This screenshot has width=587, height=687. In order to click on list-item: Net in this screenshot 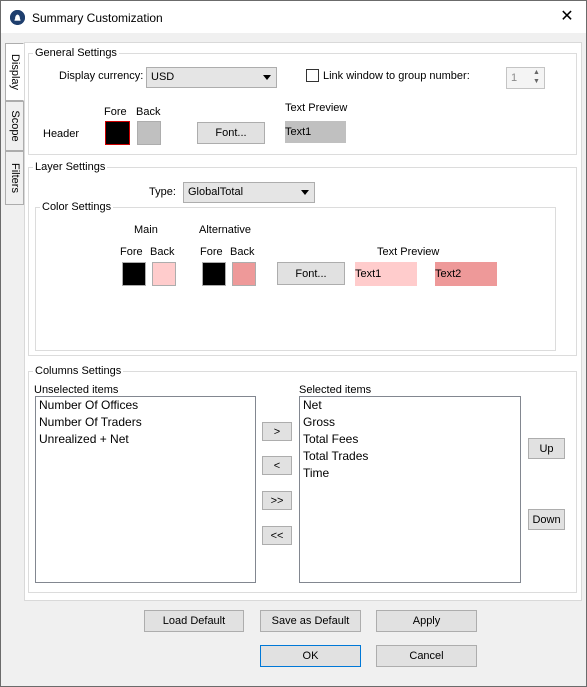, I will do `click(410, 405)`.